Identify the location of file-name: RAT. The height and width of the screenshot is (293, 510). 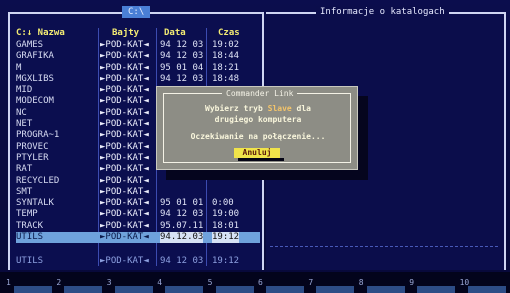
(24, 169).